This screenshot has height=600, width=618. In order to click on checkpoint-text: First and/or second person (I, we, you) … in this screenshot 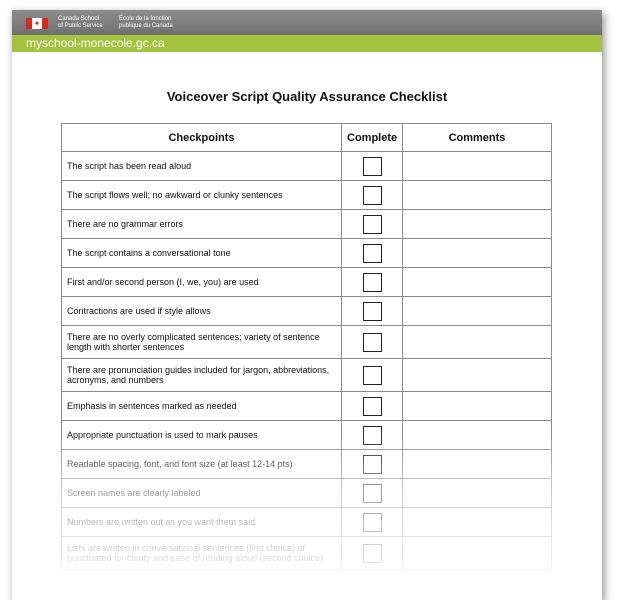, I will do `click(201, 282)`.